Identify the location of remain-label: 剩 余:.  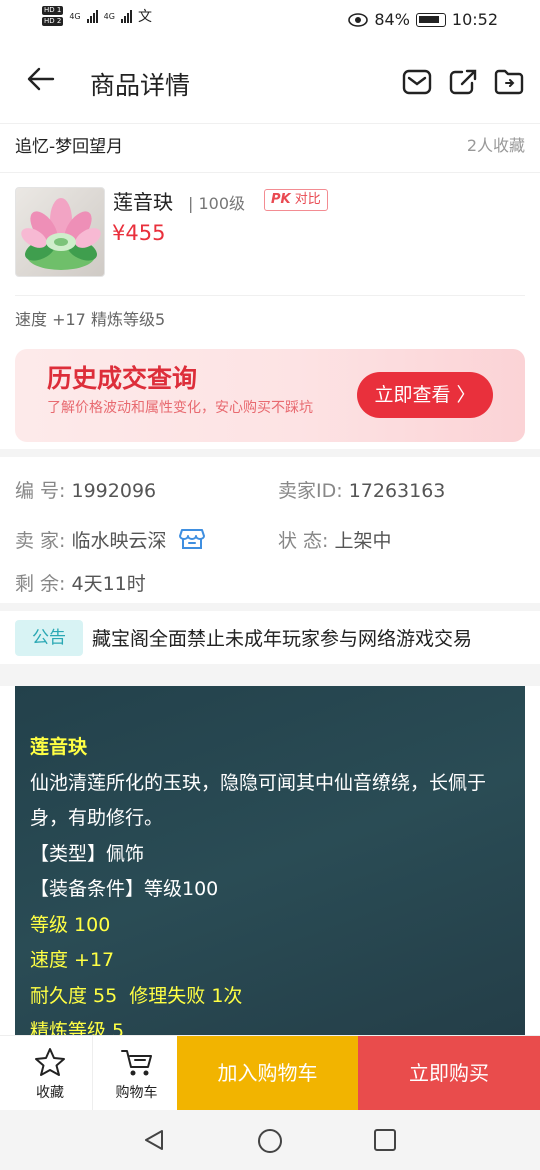
(40, 584).